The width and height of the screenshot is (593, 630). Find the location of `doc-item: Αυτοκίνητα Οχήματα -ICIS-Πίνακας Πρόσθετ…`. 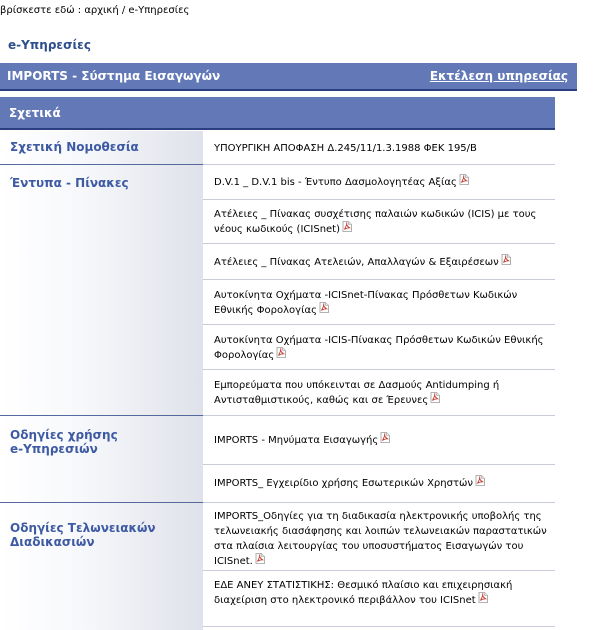

doc-item: Αυτοκίνητα Οχήματα -ICIS-Πίνακας Πρόσθετ… is located at coordinates (381, 348).